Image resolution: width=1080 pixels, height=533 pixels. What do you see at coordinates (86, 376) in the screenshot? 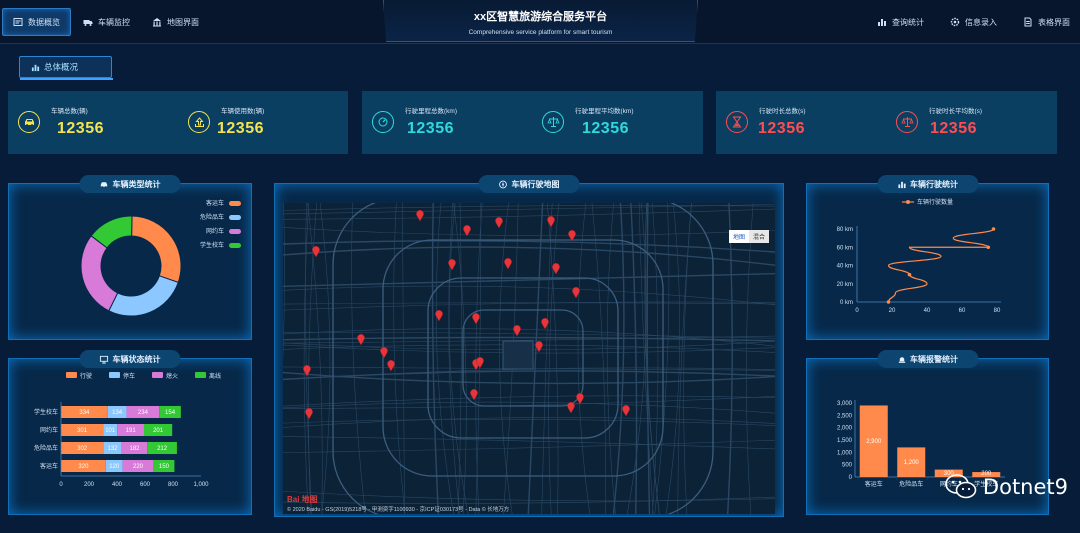
I see `status-legend-label: 行驶` at bounding box center [86, 376].